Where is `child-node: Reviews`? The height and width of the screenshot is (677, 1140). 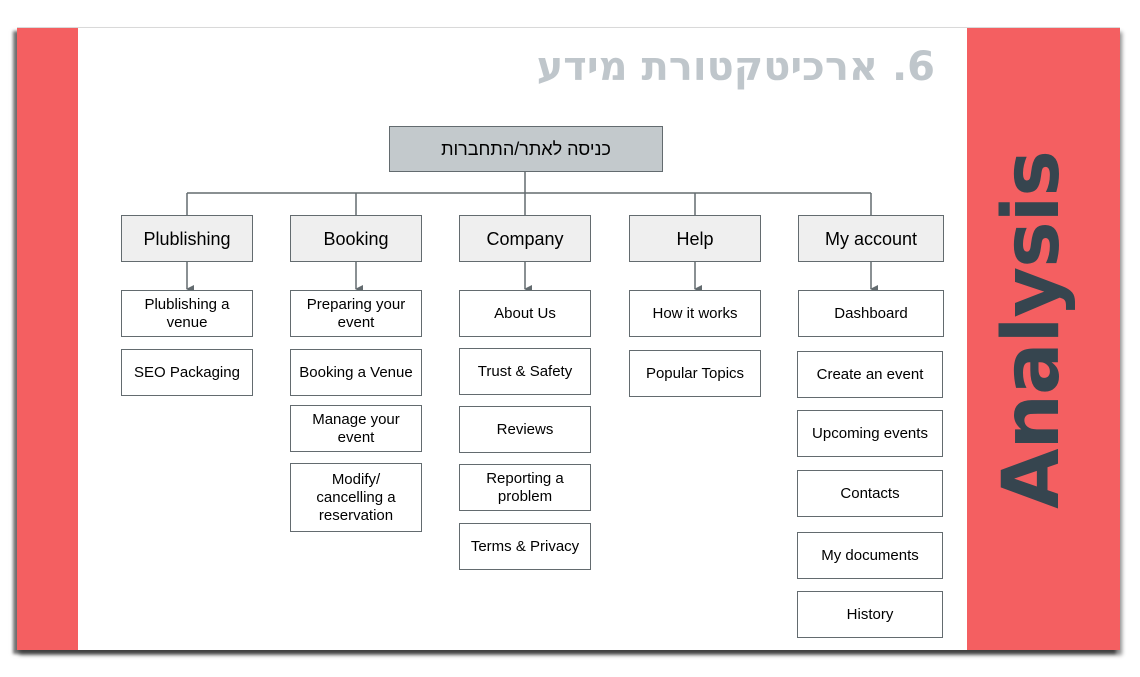
child-node: Reviews is located at coordinates (525, 429).